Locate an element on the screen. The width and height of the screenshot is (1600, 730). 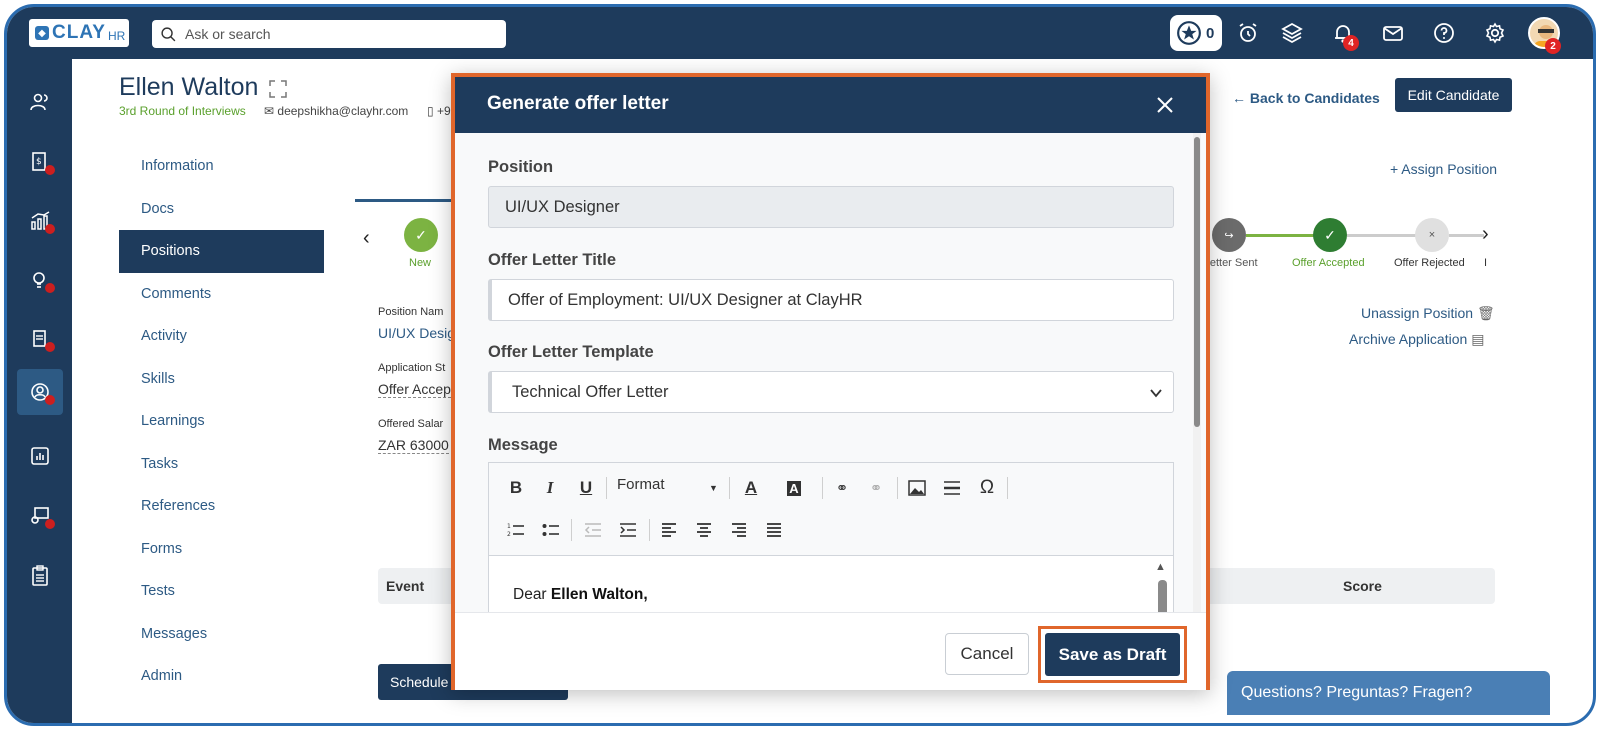
help-chat-widget: Questions? Preguntas? Fragen? is located at coordinates (1388, 693).